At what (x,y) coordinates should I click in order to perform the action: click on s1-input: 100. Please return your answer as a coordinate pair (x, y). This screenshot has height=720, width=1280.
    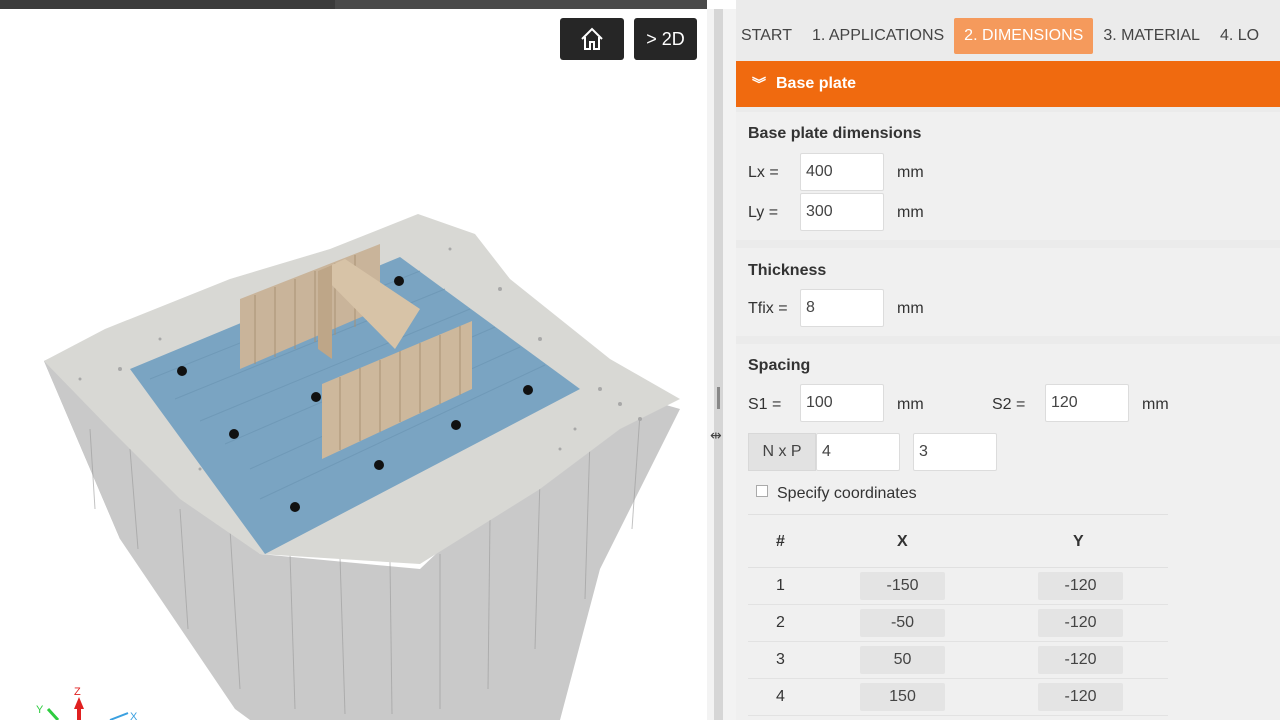
    Looking at the image, I should click on (842, 403).